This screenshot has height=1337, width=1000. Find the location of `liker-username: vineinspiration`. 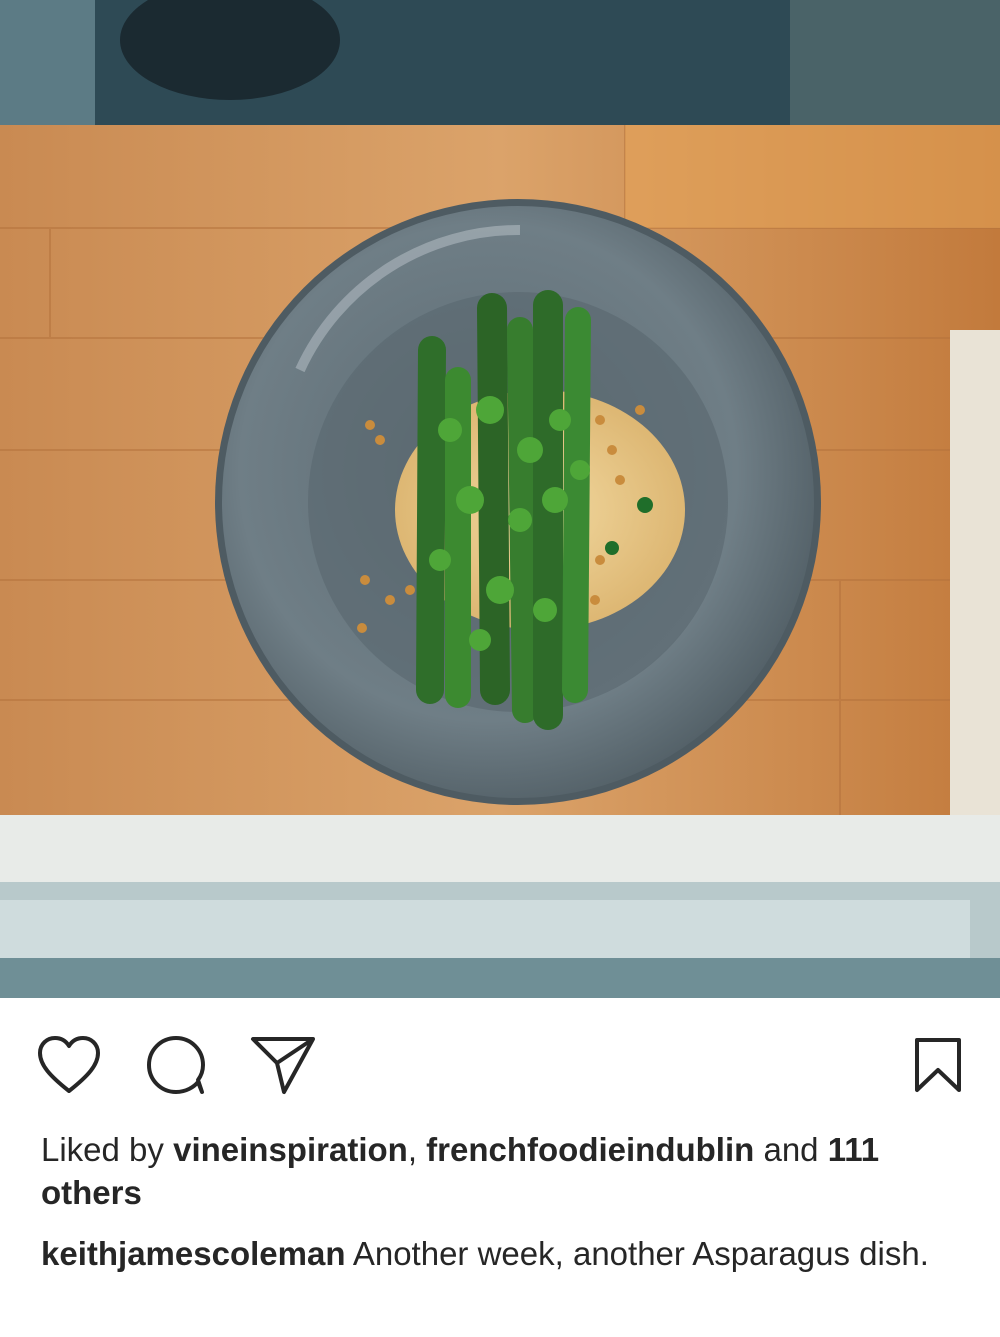

liker-username: vineinspiration is located at coordinates (290, 1149).